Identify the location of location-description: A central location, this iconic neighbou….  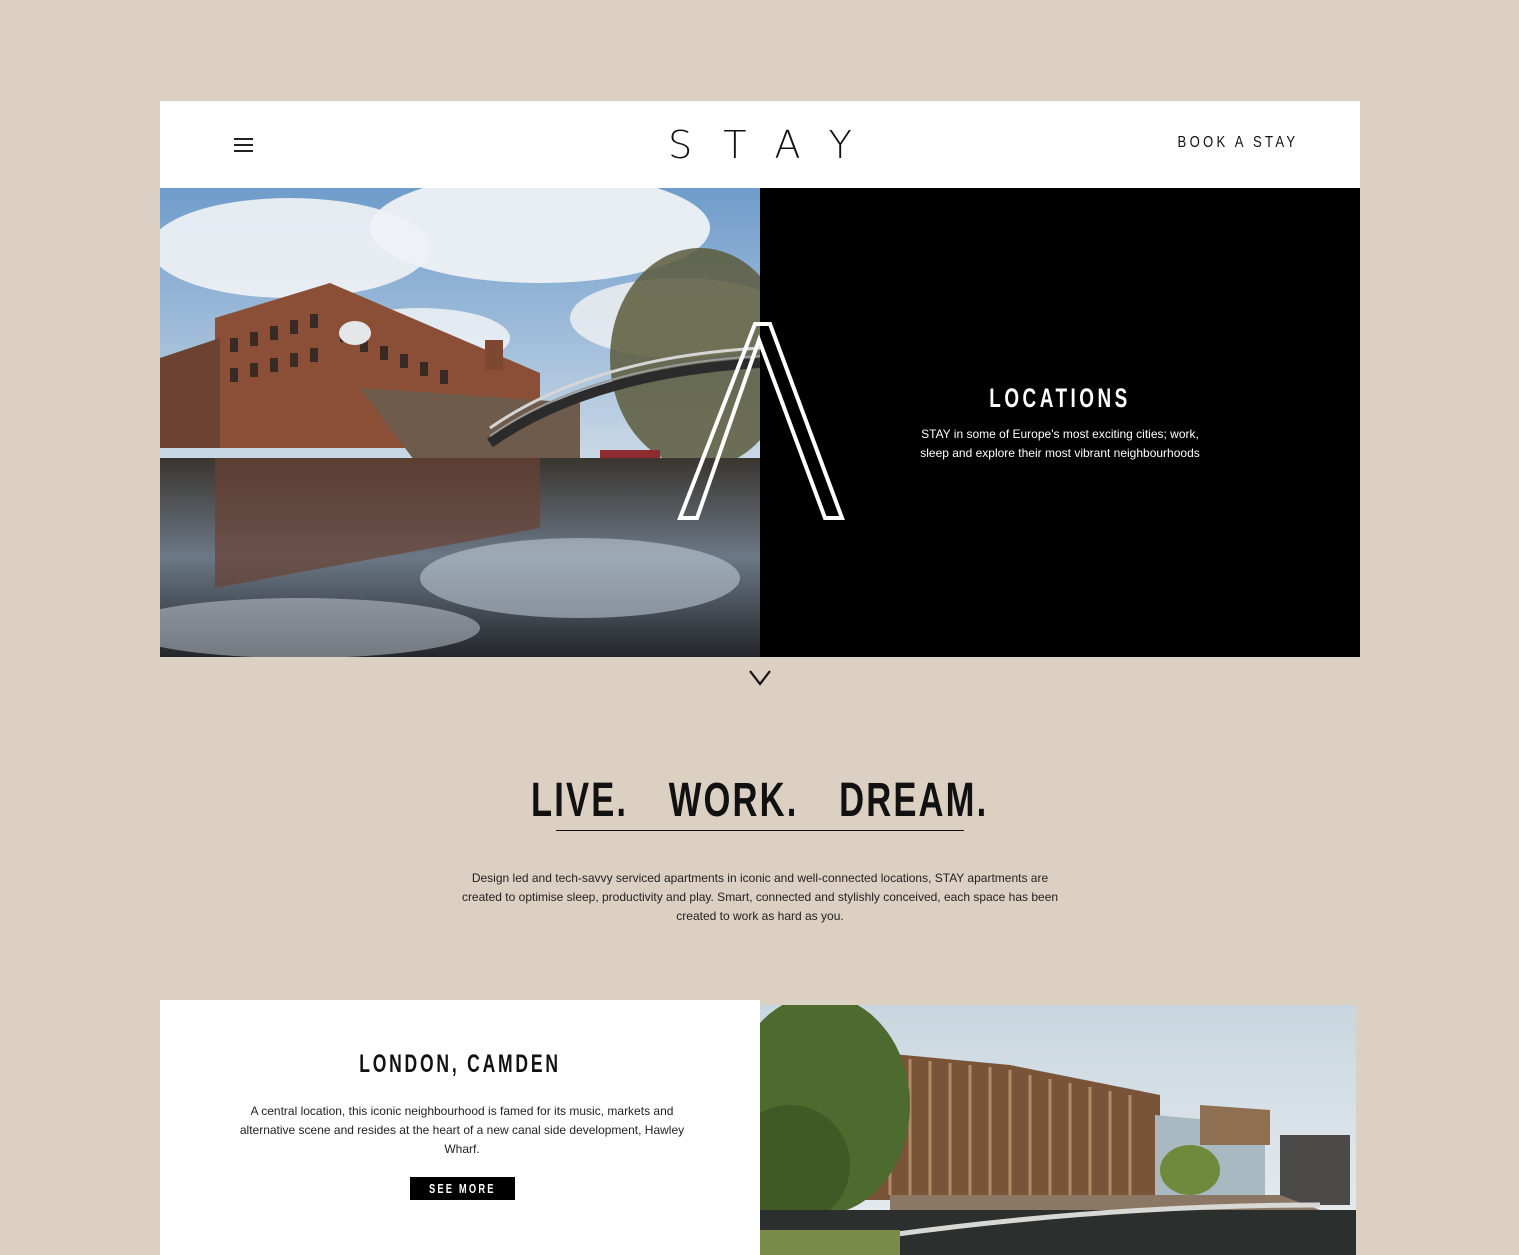
(462, 1130).